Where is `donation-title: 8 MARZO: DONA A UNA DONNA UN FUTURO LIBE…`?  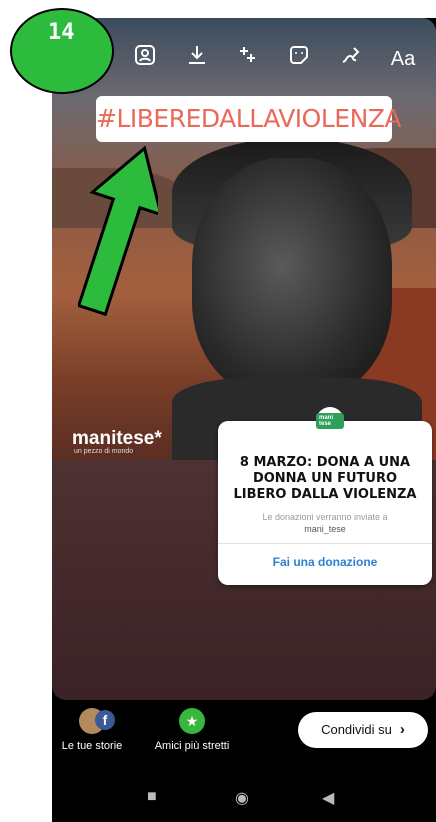 donation-title: 8 MARZO: DONA A UNA DONNA UN FUTURO LIBE… is located at coordinates (325, 478).